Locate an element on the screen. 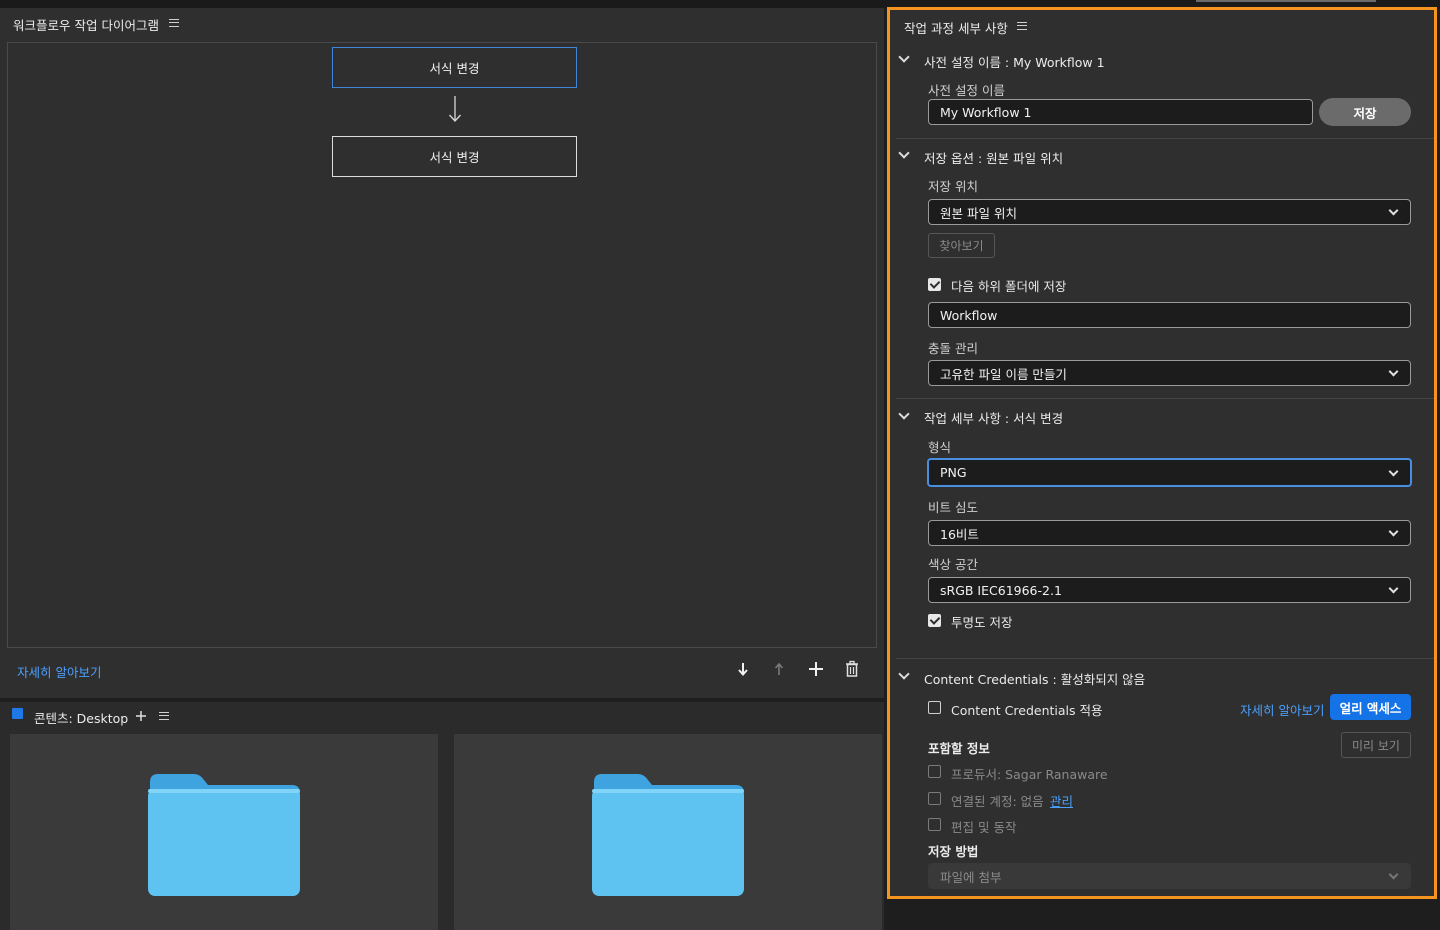  add-task-icon is located at coordinates (816, 669).